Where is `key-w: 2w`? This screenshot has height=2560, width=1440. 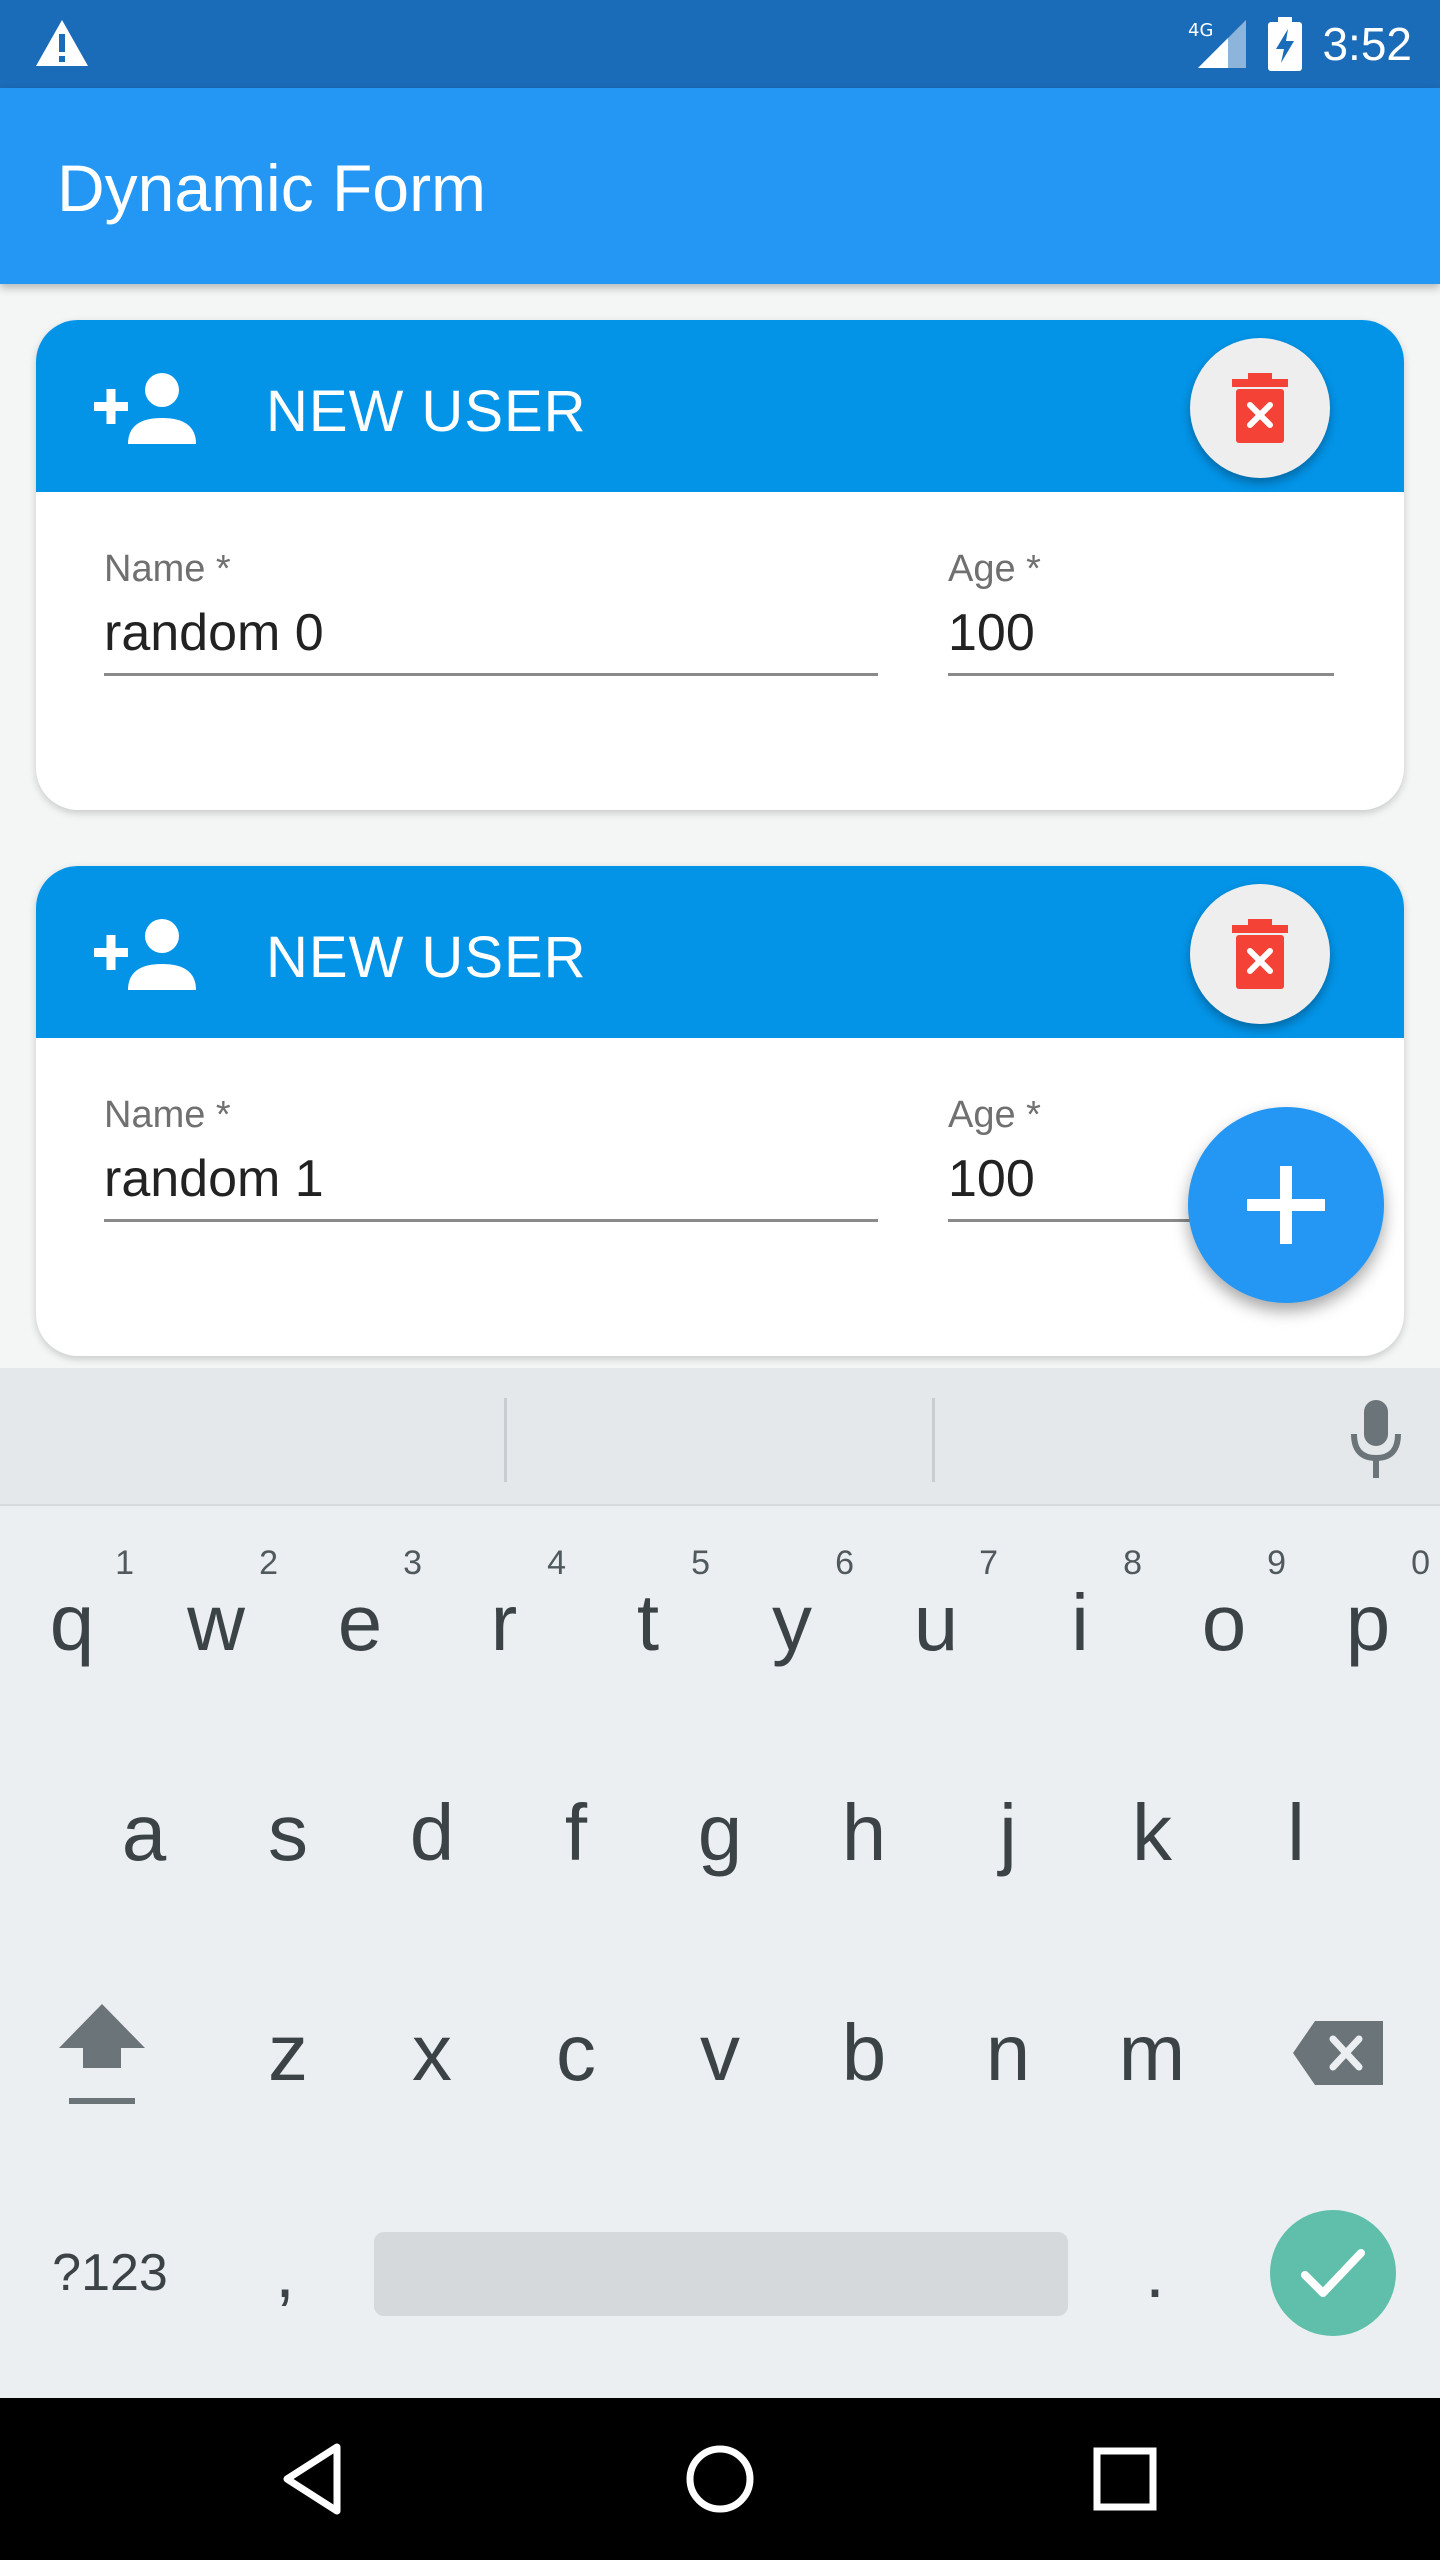
key-w: 2w is located at coordinates (216, 1613).